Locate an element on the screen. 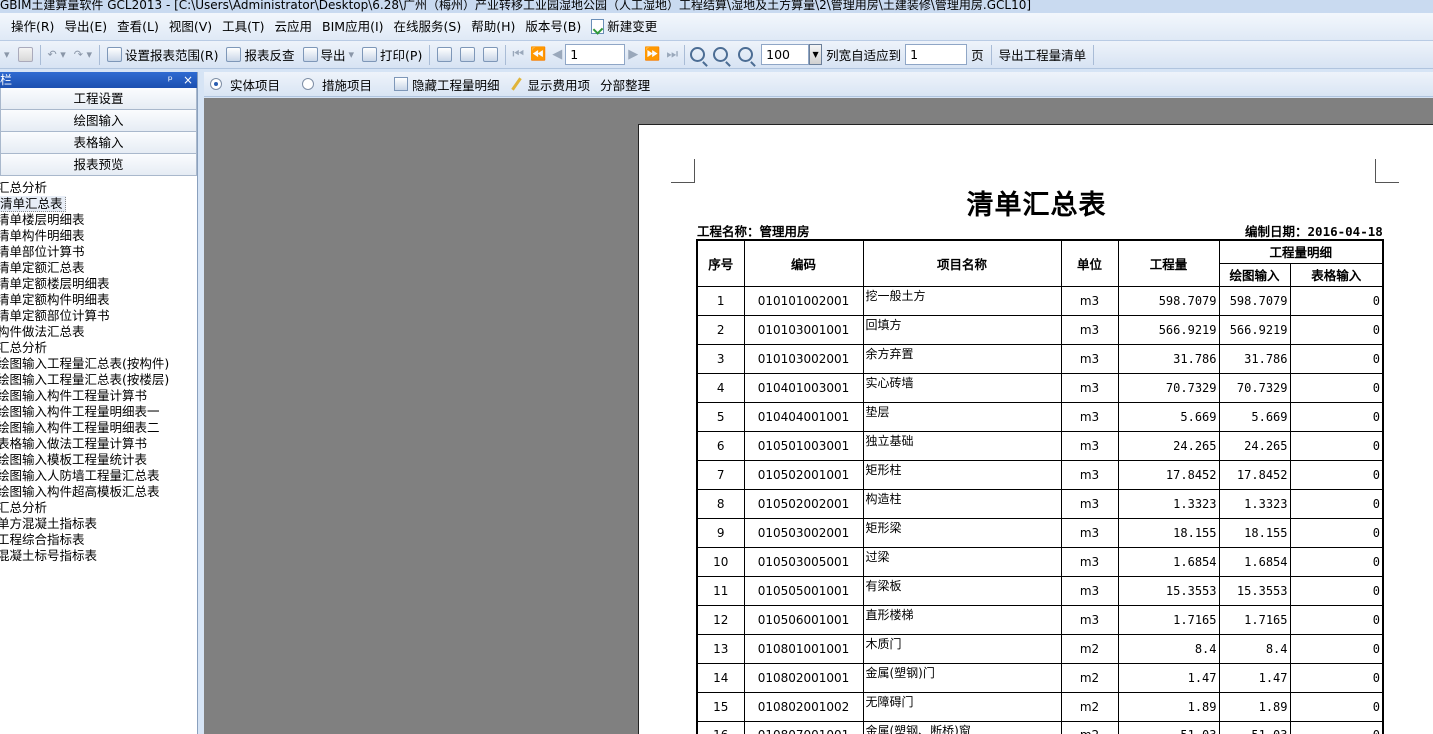 The width and height of the screenshot is (1433, 734). panel-buttons: 工程设置 绘图输入 表格输入 报表预览 is located at coordinates (98, 132).